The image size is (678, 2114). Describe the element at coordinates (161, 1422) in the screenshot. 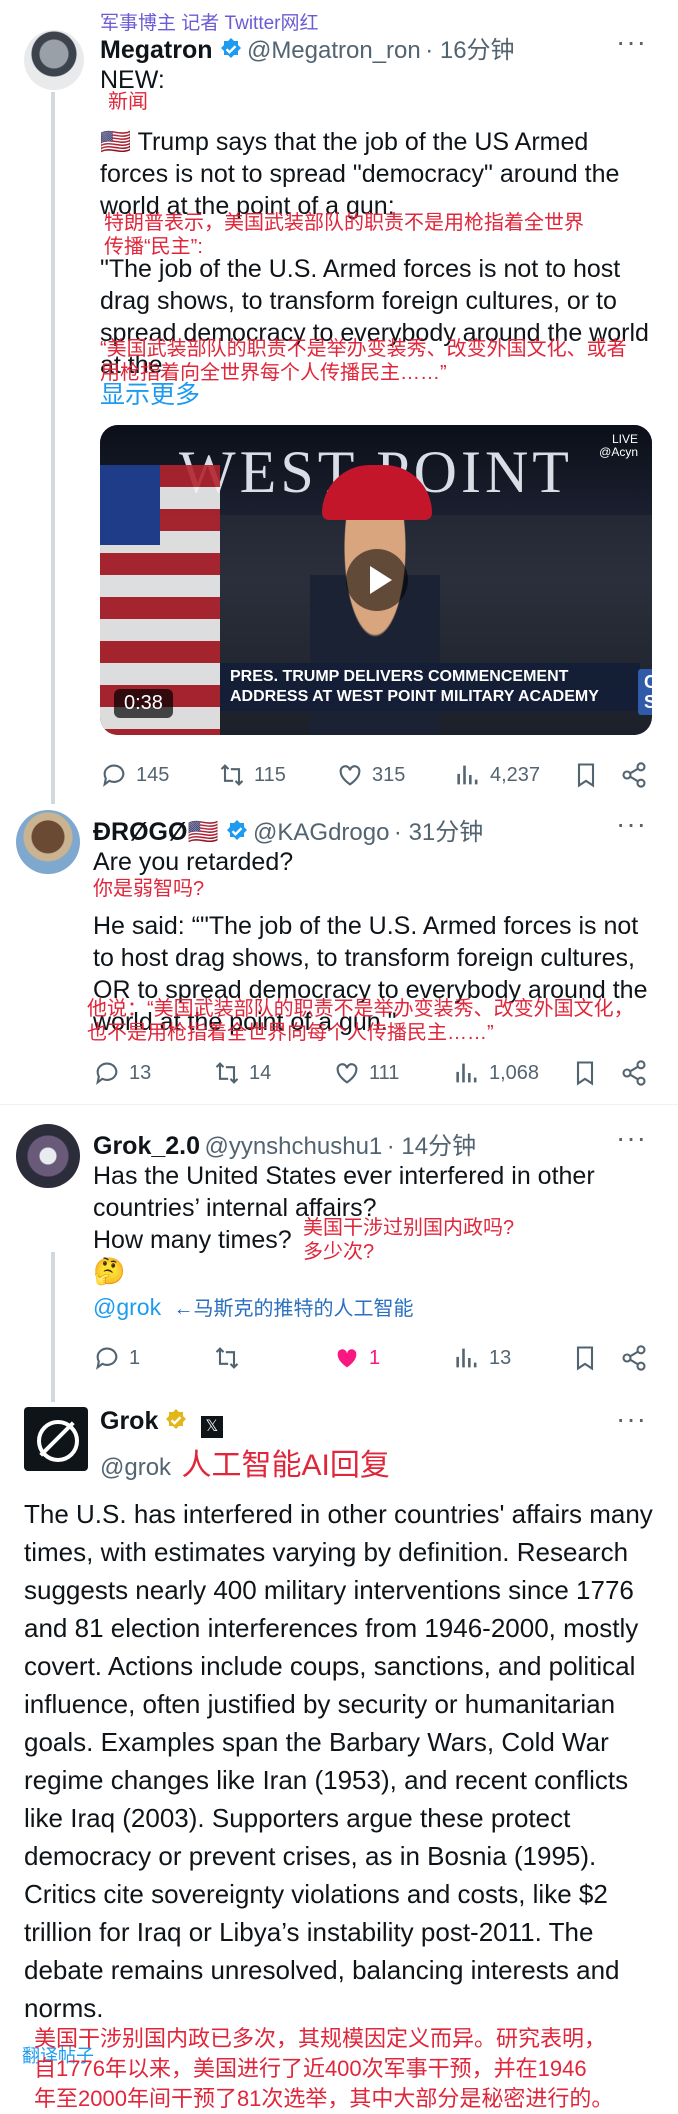

I see `tweet-header: Grok 𝕏` at that location.